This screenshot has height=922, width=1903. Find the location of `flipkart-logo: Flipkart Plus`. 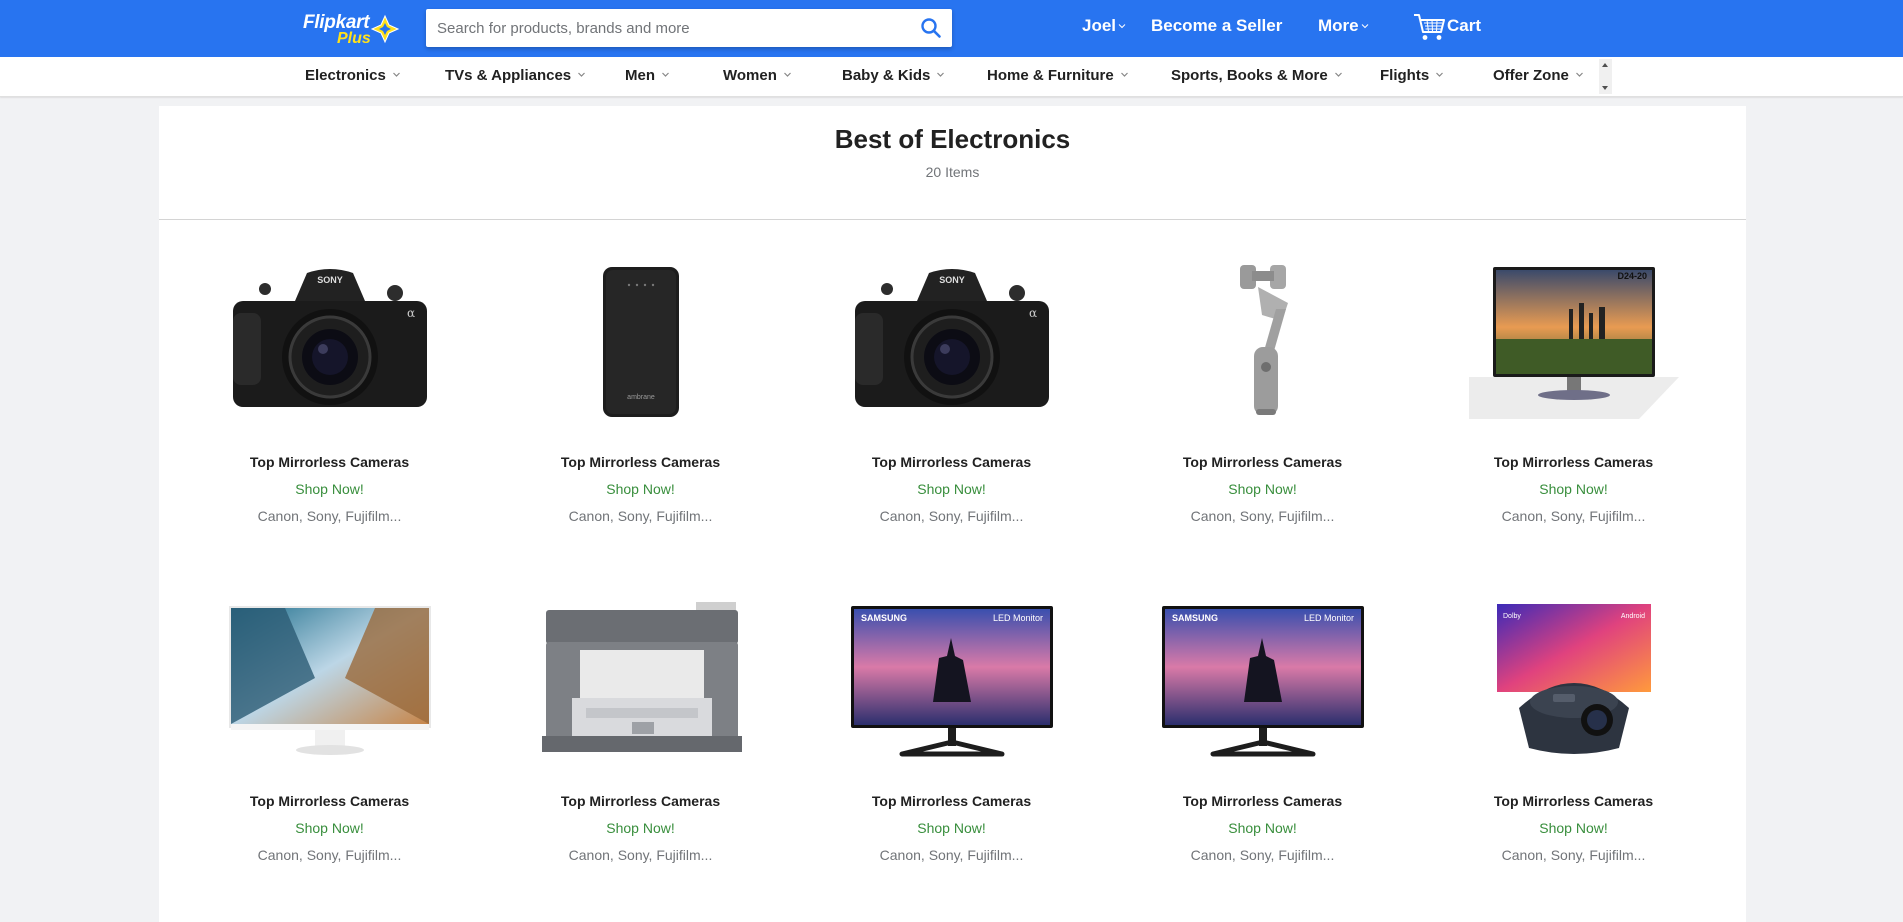

flipkart-logo: Flipkart Plus is located at coordinates (353, 29).